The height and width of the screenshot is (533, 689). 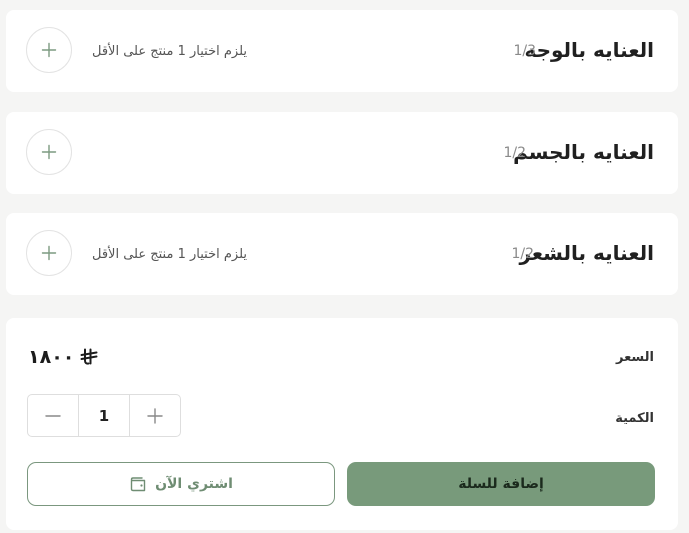 What do you see at coordinates (524, 51) in the screenshot?
I see `group-selection-count: 1/3` at bounding box center [524, 51].